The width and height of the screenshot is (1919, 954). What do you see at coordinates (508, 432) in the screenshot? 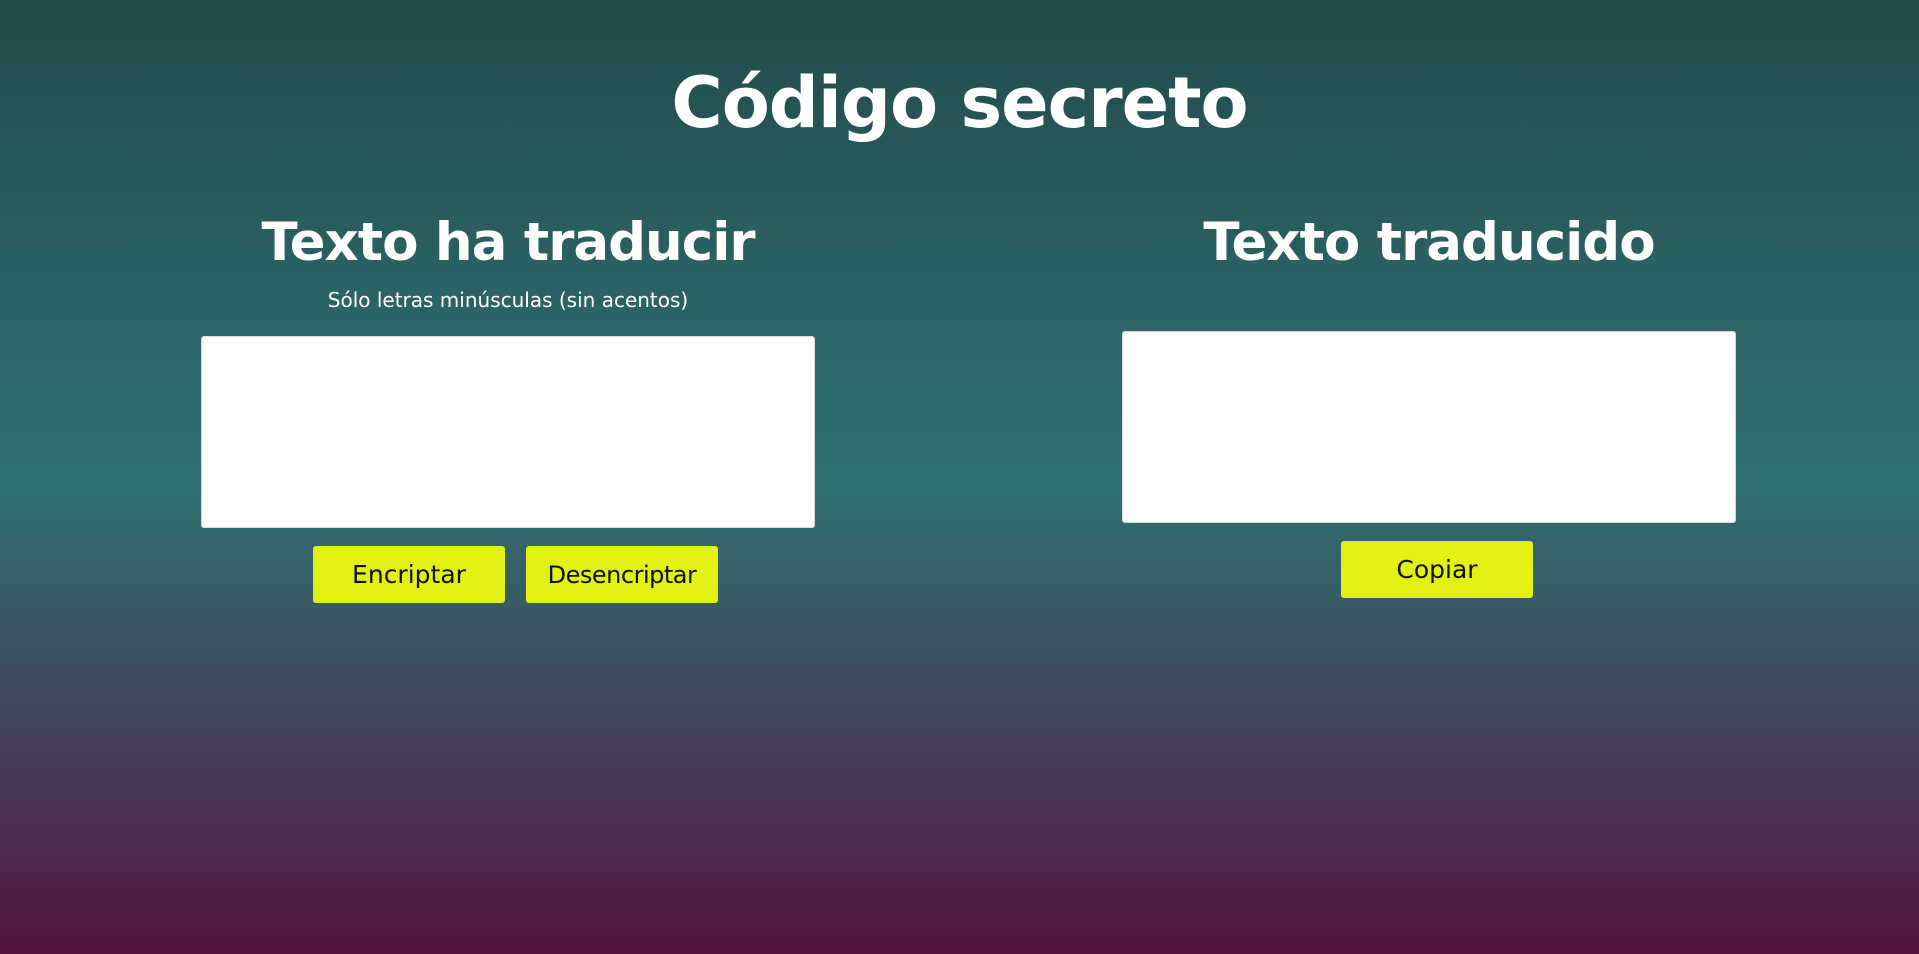
I see `input-textarea` at bounding box center [508, 432].